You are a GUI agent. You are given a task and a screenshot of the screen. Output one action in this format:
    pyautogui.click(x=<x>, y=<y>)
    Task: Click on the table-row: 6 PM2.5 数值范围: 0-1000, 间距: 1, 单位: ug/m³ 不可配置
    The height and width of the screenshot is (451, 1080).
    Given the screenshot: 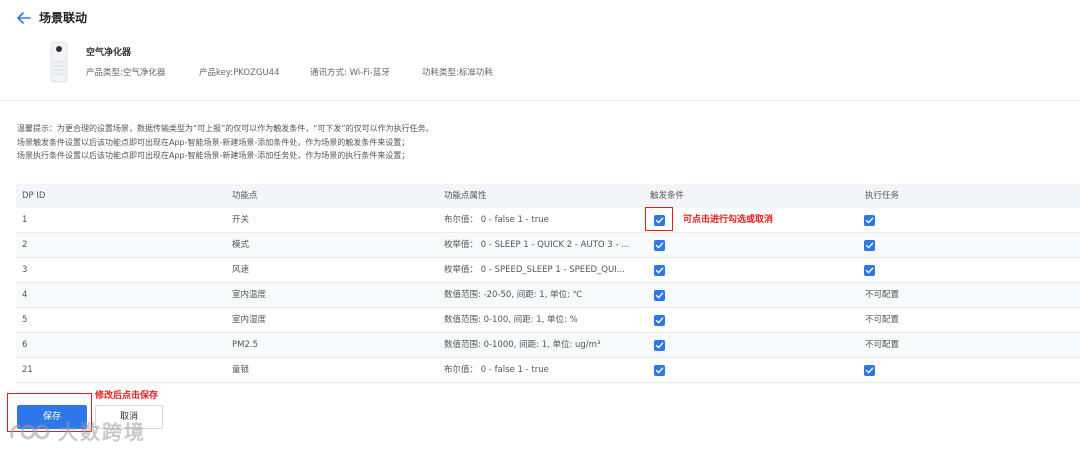 What is the action you would take?
    pyautogui.click(x=548, y=345)
    